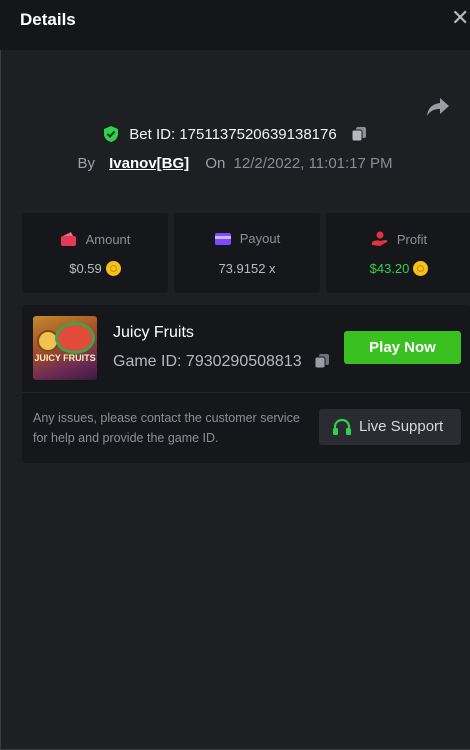 The height and width of the screenshot is (750, 470). What do you see at coordinates (215, 163) in the screenshot?
I see `on-label: On` at bounding box center [215, 163].